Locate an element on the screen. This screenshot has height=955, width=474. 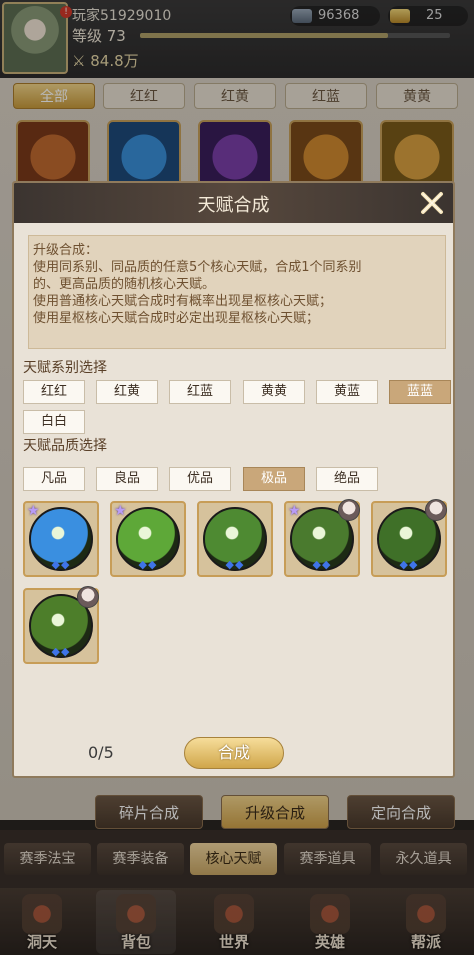
selected-count: 0/5 is located at coordinates (101, 752).